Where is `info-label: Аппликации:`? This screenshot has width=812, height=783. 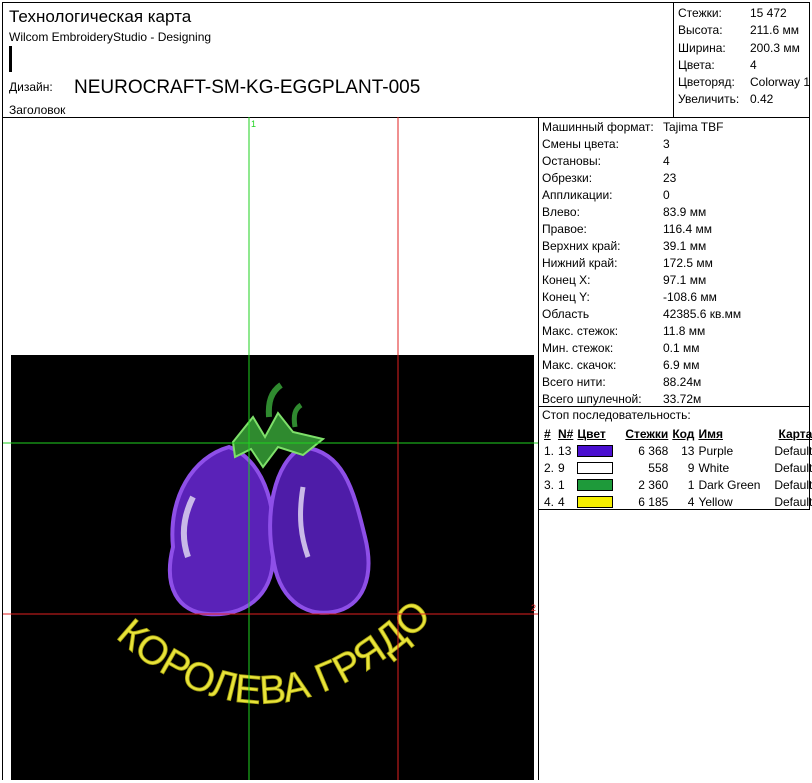 info-label: Аппликации: is located at coordinates (577, 195).